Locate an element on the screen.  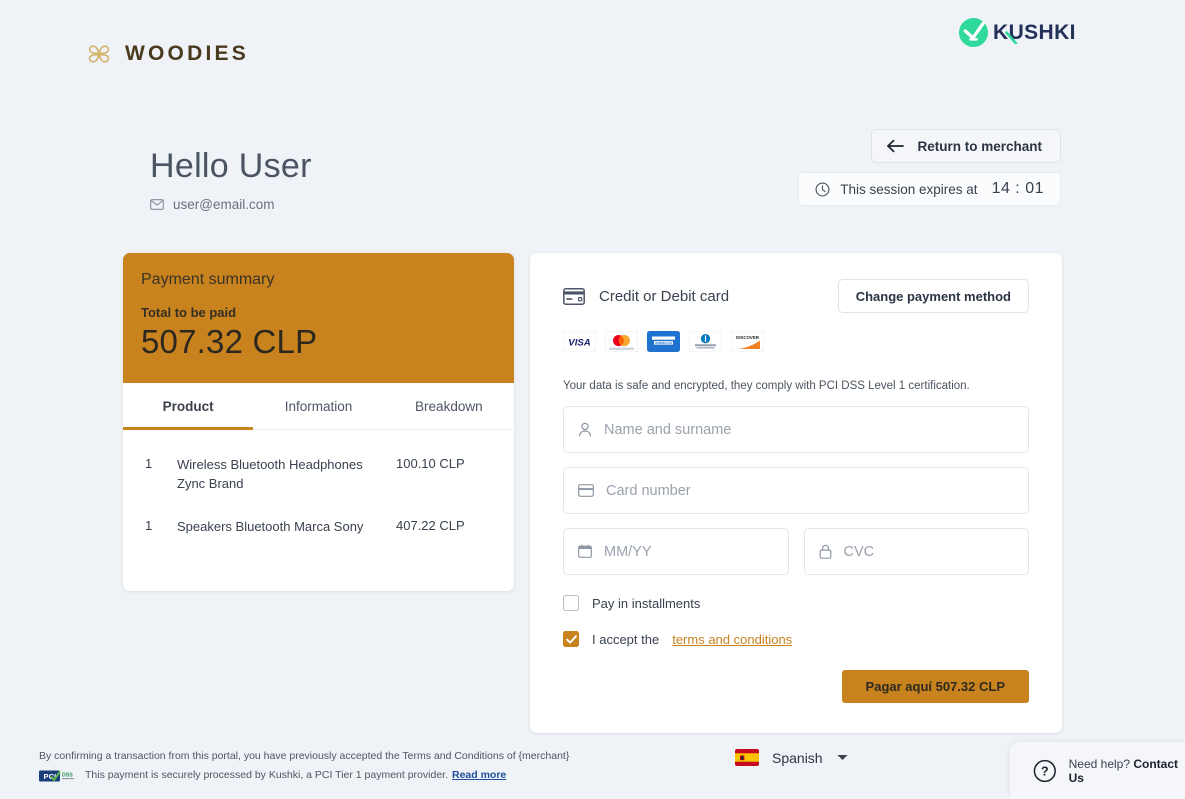
kushki-logo: KUSHKI is located at coordinates (1039, 32).